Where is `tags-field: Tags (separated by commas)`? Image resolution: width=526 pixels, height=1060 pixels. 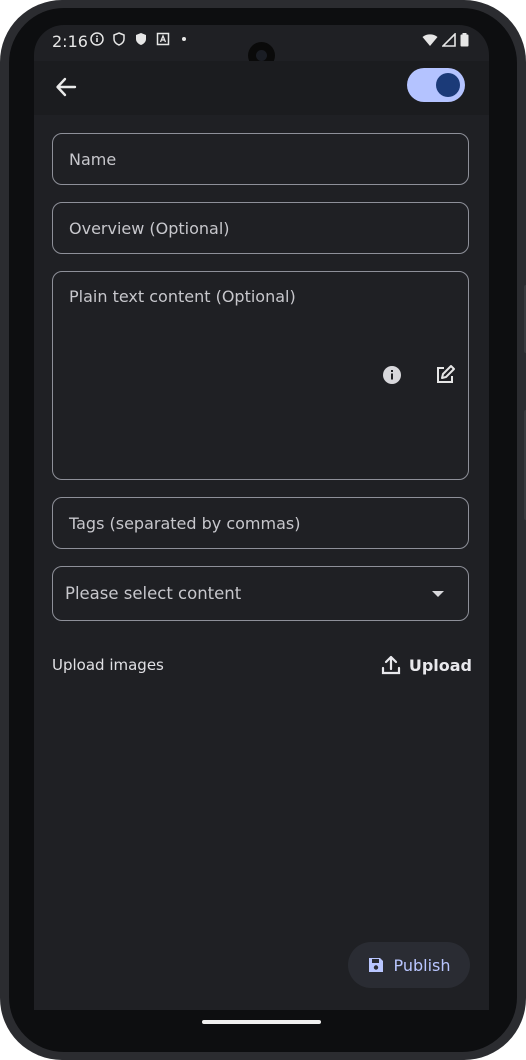
tags-field: Tags (separated by commas) is located at coordinates (260, 523).